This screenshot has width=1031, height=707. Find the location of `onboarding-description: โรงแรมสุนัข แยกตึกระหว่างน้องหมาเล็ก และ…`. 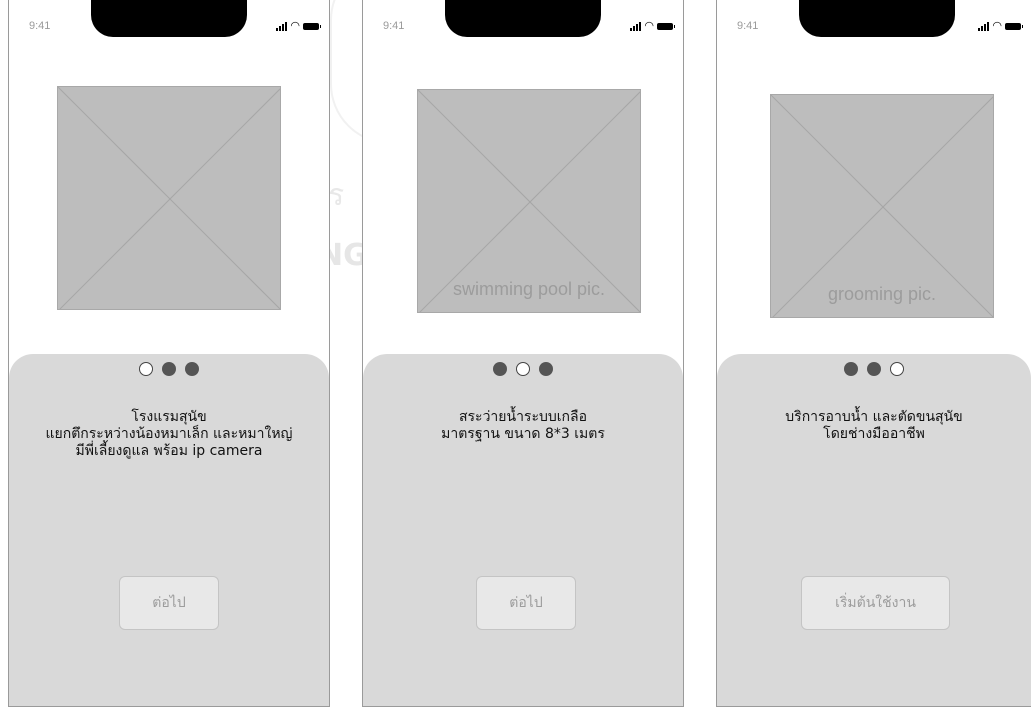

onboarding-description: โรงแรมสุนัข แยกตึกระหว่างน้องหมาเล็ก และ… is located at coordinates (169, 434).